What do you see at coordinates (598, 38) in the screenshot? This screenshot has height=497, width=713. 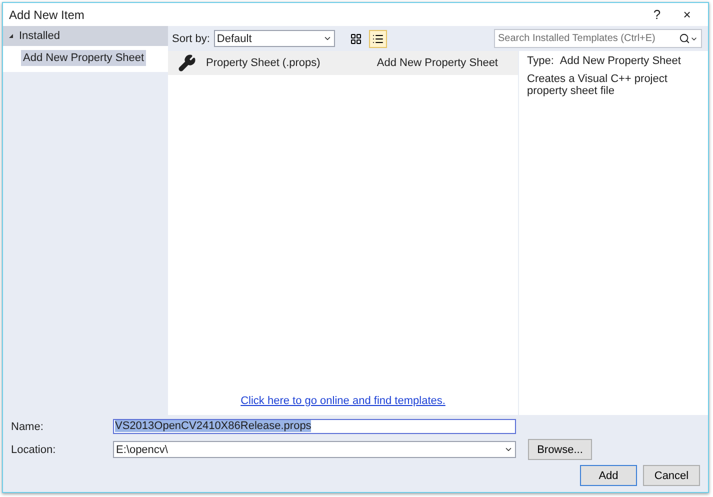 I see `search-field: Search Installed Templates (Ctrl+E)` at bounding box center [598, 38].